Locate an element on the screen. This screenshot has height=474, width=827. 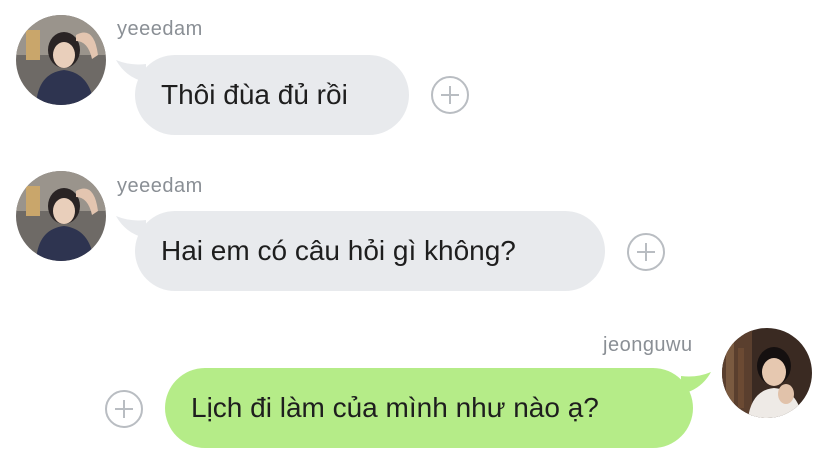
message-text: Lịch đi làm của mình như nào ạ? is located at coordinates (395, 407).